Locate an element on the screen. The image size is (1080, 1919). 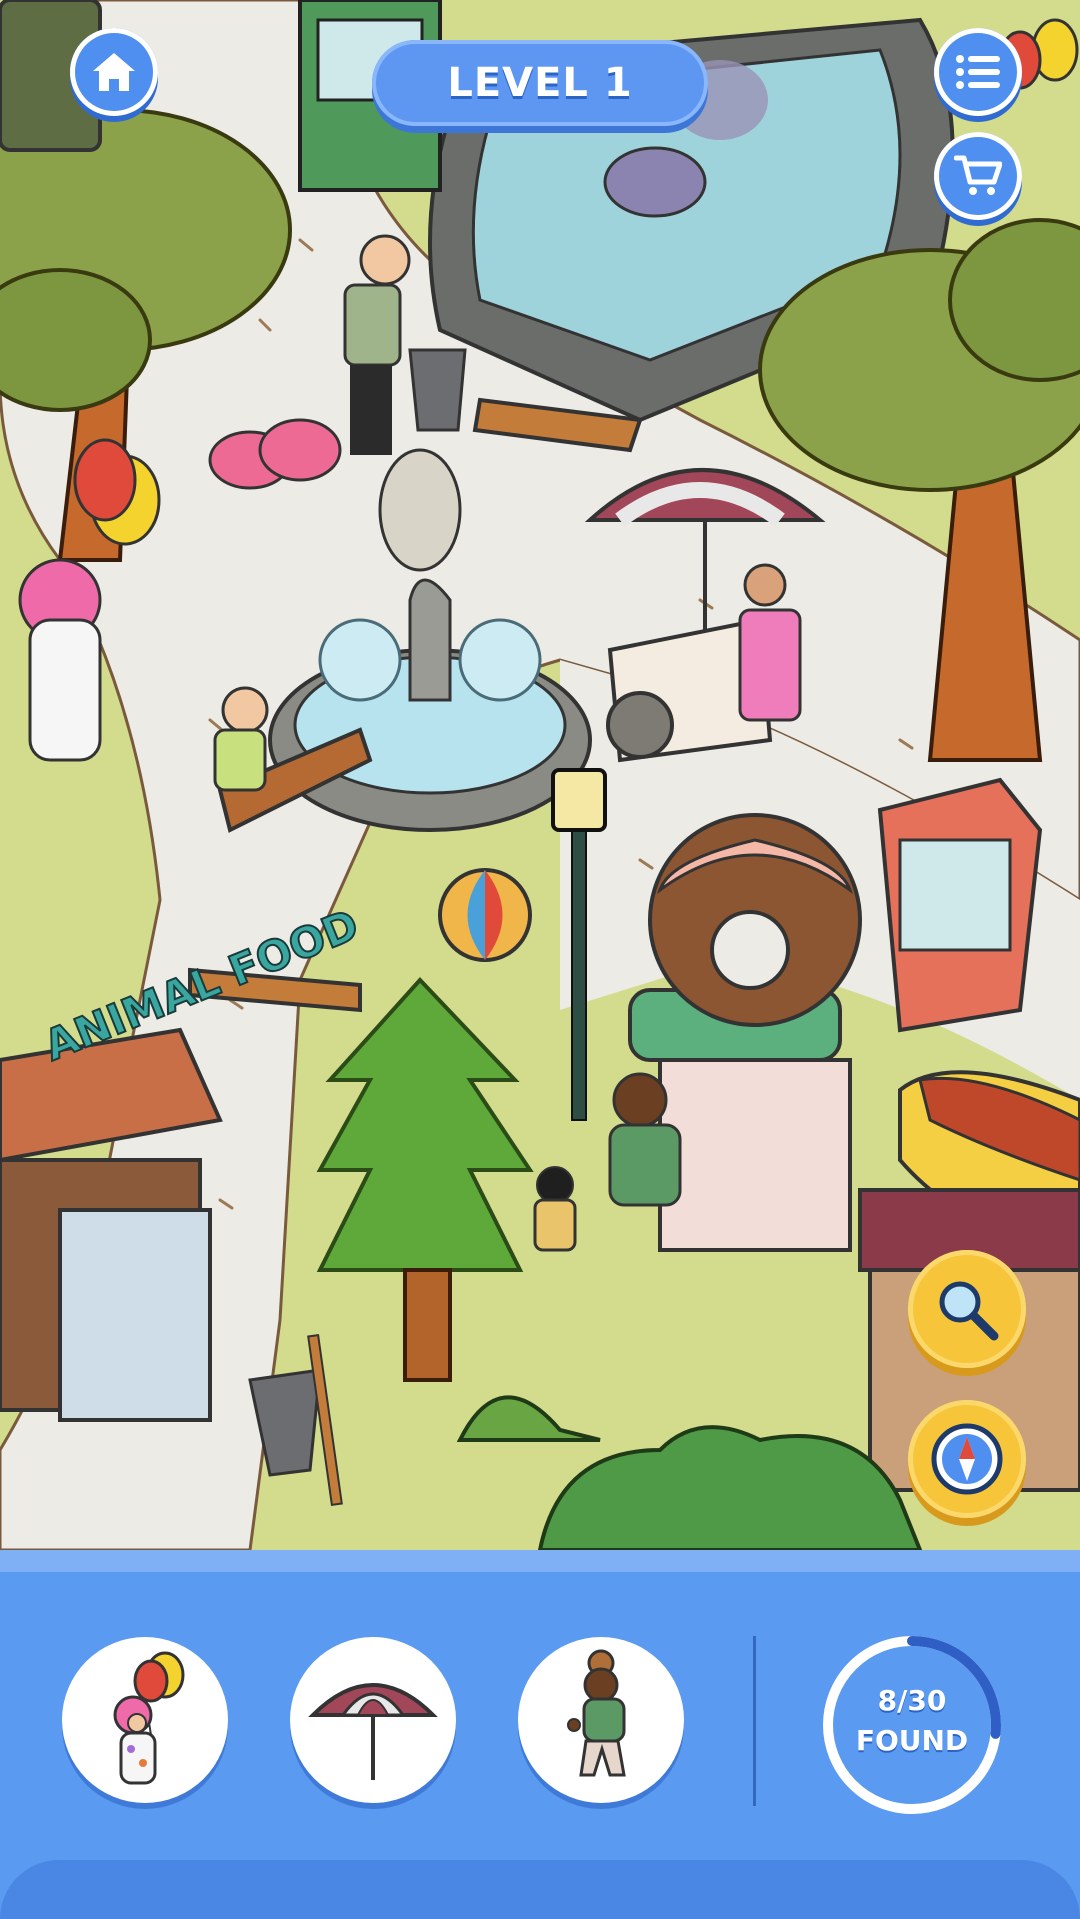
hint-magnifier-button is located at coordinates (967, 1309).